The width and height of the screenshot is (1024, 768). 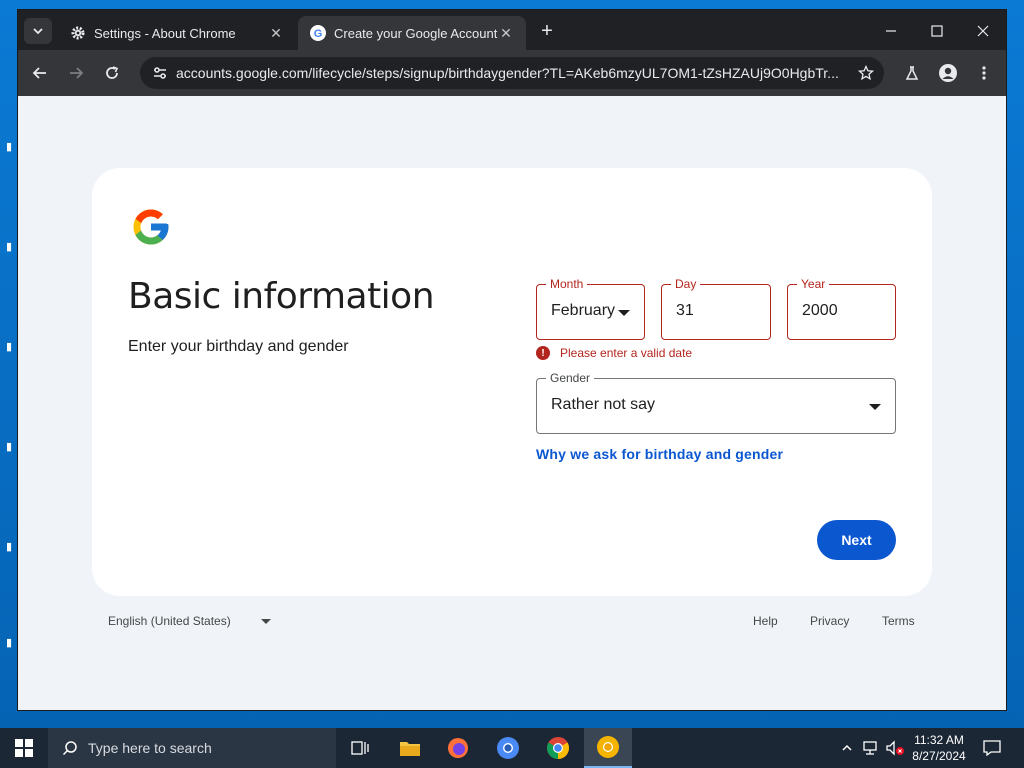 I want to click on chevron-down-icon, so click(x=38, y=31).